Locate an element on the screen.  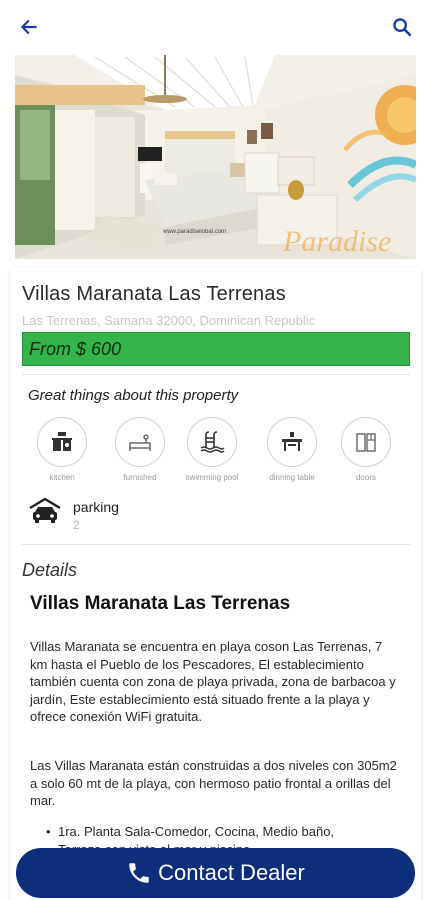
contact-dealer-button: Contact Dealer is located at coordinates (215, 873).